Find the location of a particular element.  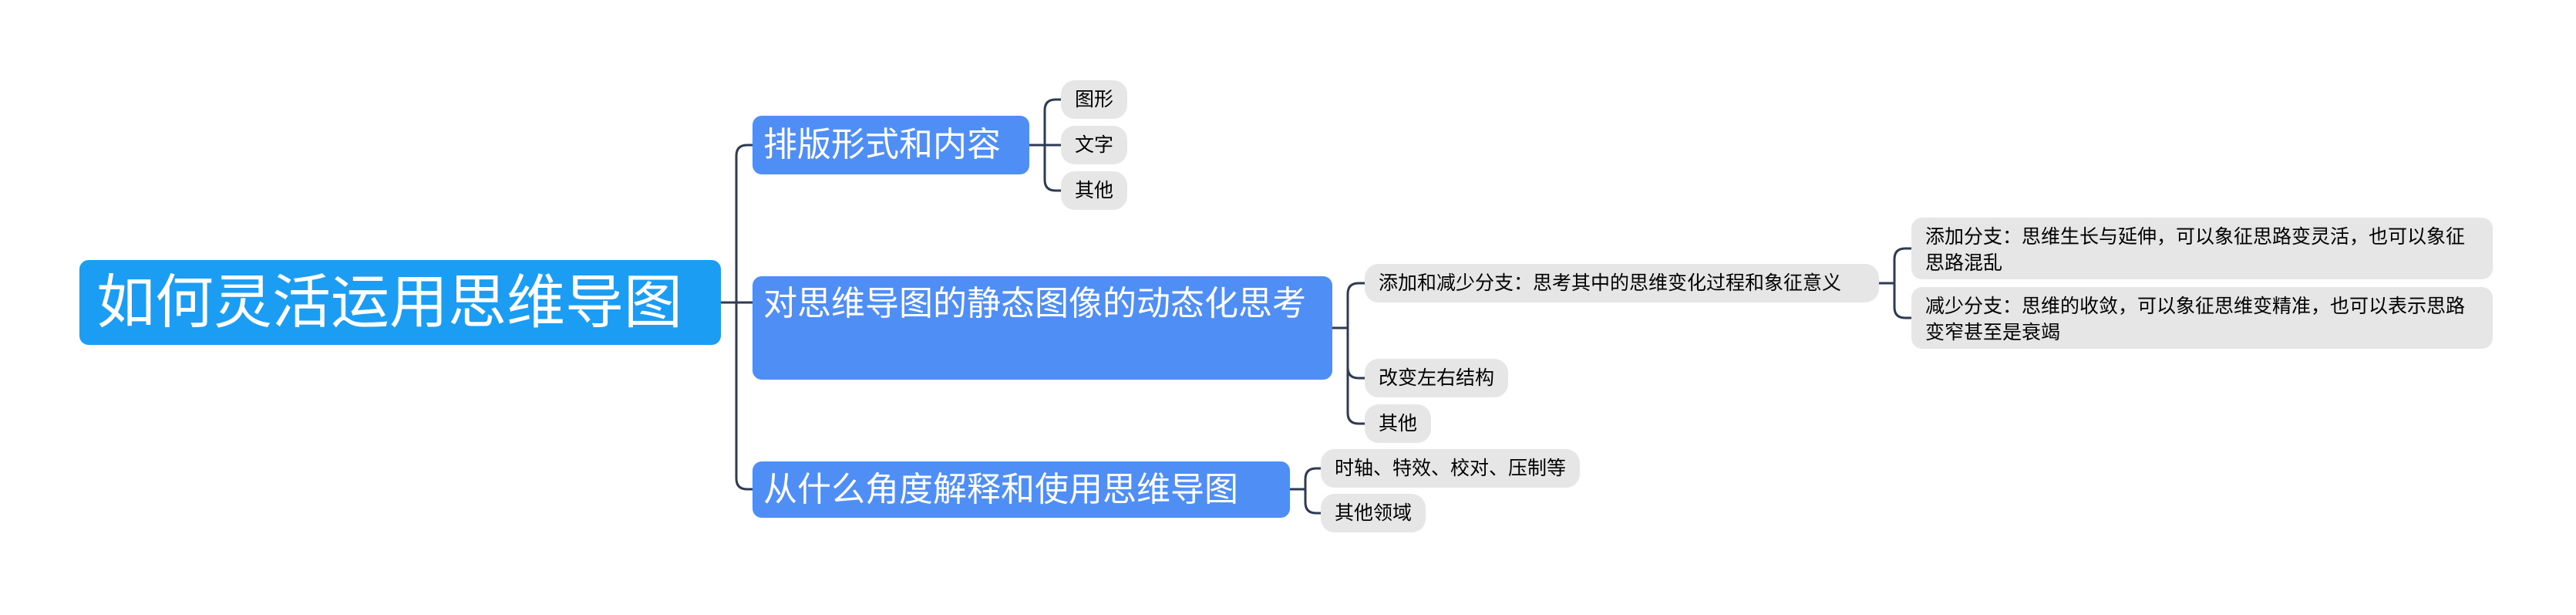

branch-topic-dynamic-thinking: 对思维导图的静态图像的动态化思考 is located at coordinates (1042, 328).